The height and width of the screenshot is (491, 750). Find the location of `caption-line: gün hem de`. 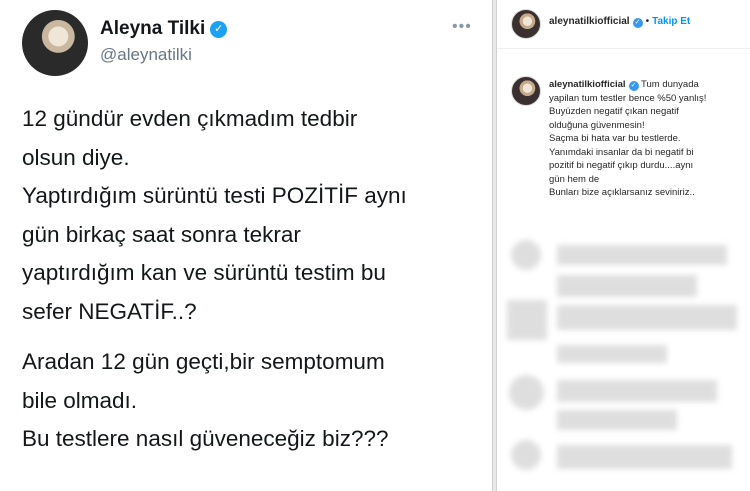

caption-line: gün hem de is located at coordinates (574, 179).